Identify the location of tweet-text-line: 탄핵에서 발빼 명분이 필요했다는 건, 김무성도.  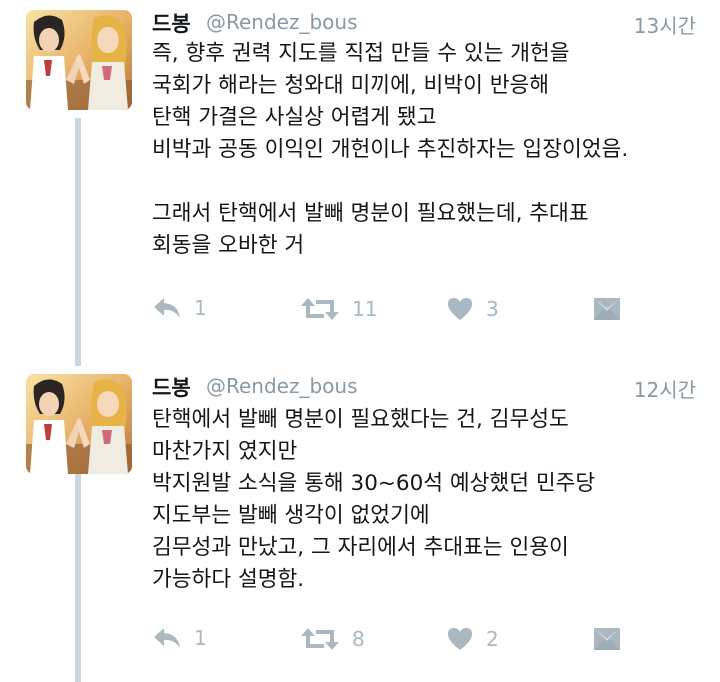
(360, 419).